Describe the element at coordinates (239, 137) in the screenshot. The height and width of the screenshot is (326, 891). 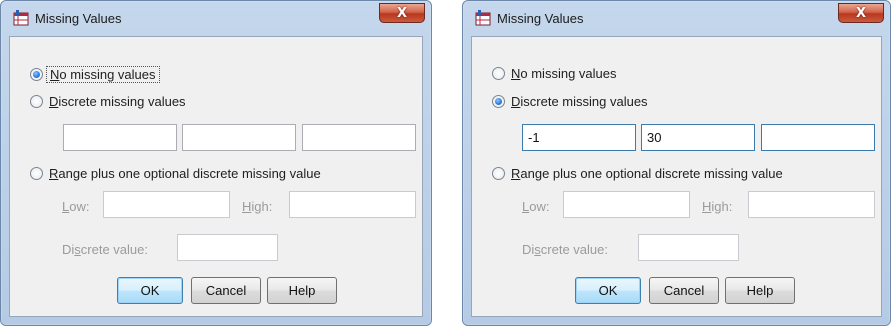
I see `discrete-value-2-input` at that location.